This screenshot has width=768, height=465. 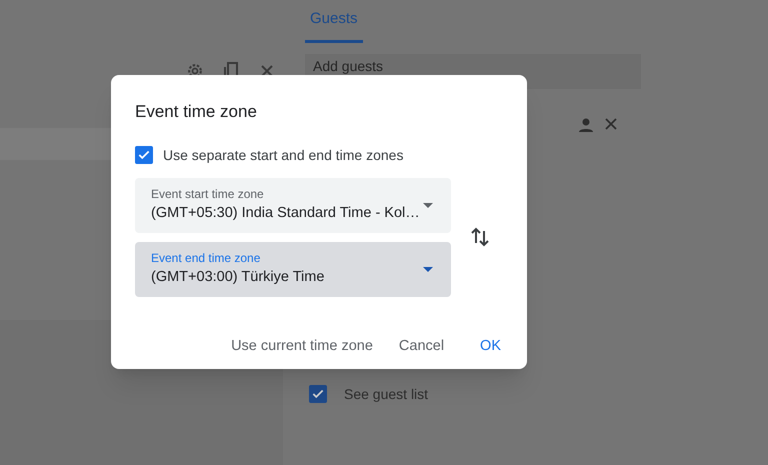 What do you see at coordinates (283, 155) in the screenshot?
I see `checkbox-label: Use separate start and end time zones` at bounding box center [283, 155].